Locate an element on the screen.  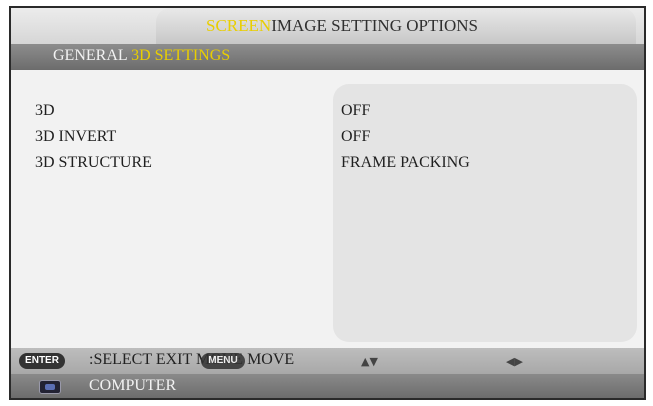
setting-label-3d-invert: 3D INVERT is located at coordinates (93, 137).